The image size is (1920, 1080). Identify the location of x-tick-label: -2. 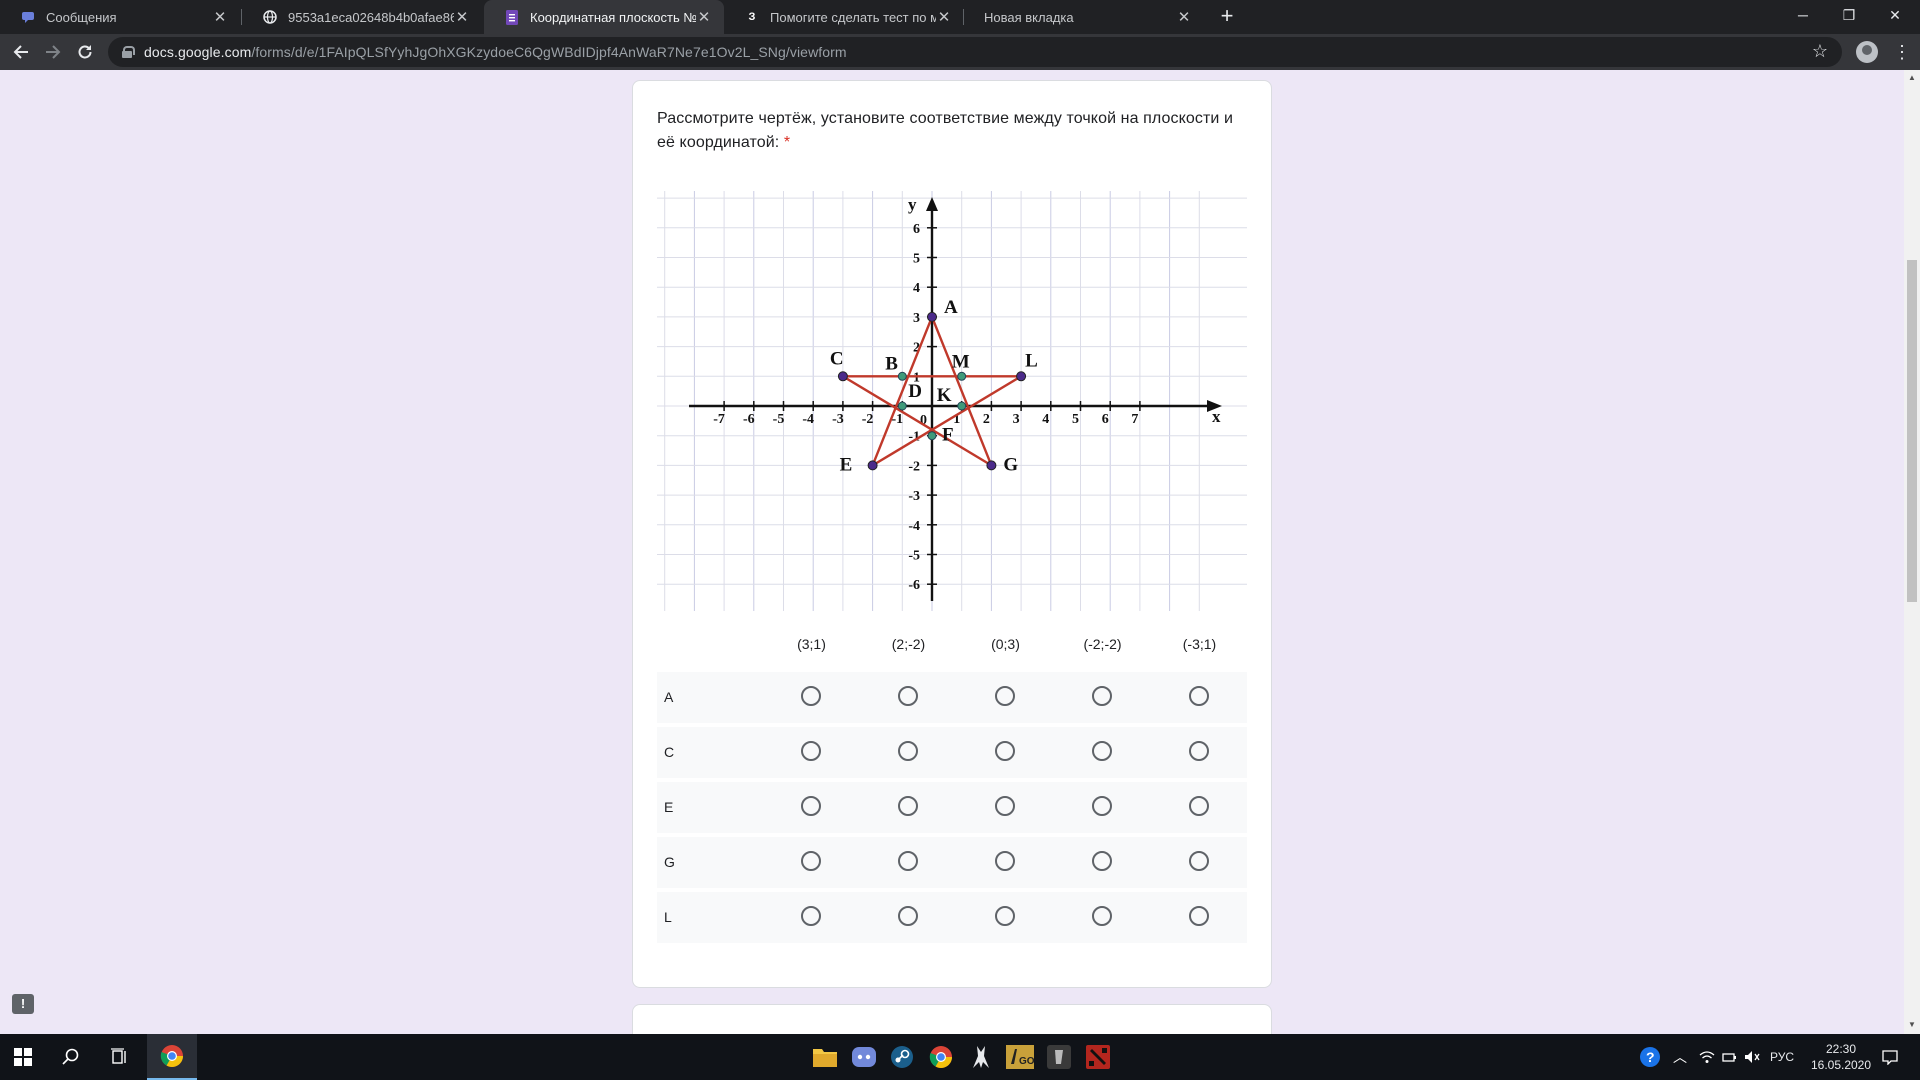
(868, 419).